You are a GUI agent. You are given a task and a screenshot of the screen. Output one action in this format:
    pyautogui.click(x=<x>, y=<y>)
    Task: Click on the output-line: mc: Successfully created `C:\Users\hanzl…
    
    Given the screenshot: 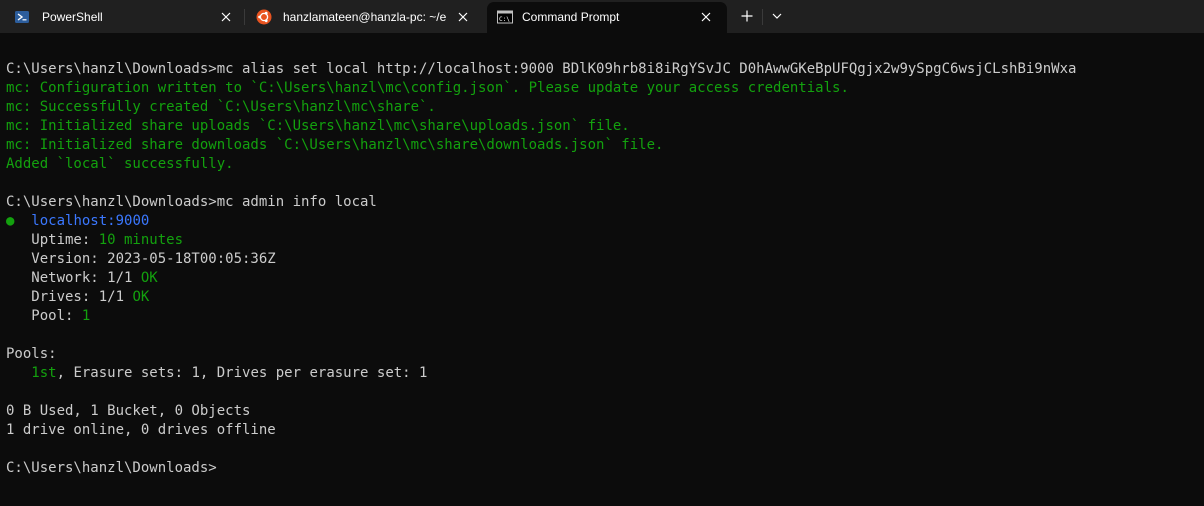 What is the action you would take?
    pyautogui.click(x=221, y=107)
    